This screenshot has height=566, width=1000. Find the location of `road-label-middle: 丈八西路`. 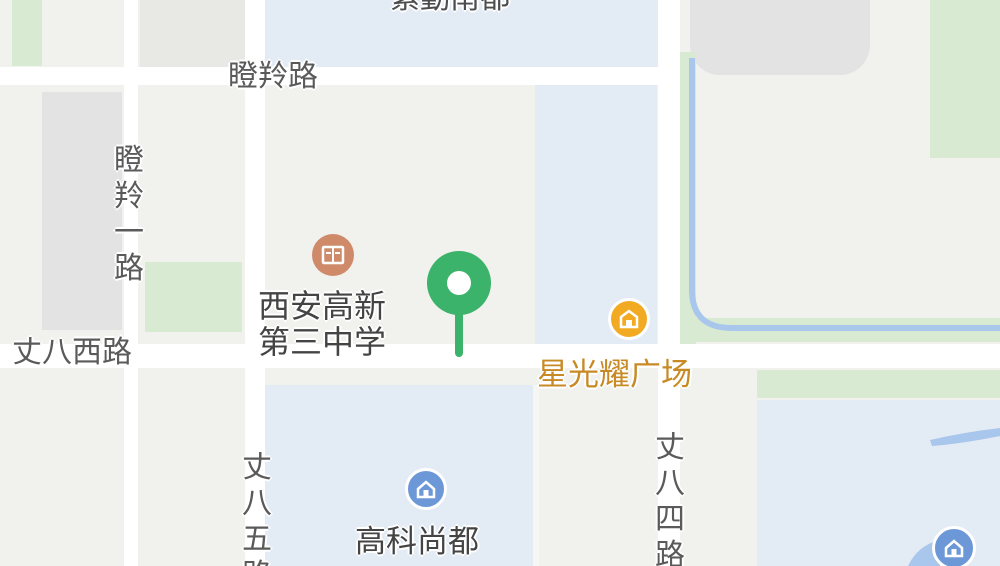

road-label-middle: 丈八西路 is located at coordinates (72, 352).